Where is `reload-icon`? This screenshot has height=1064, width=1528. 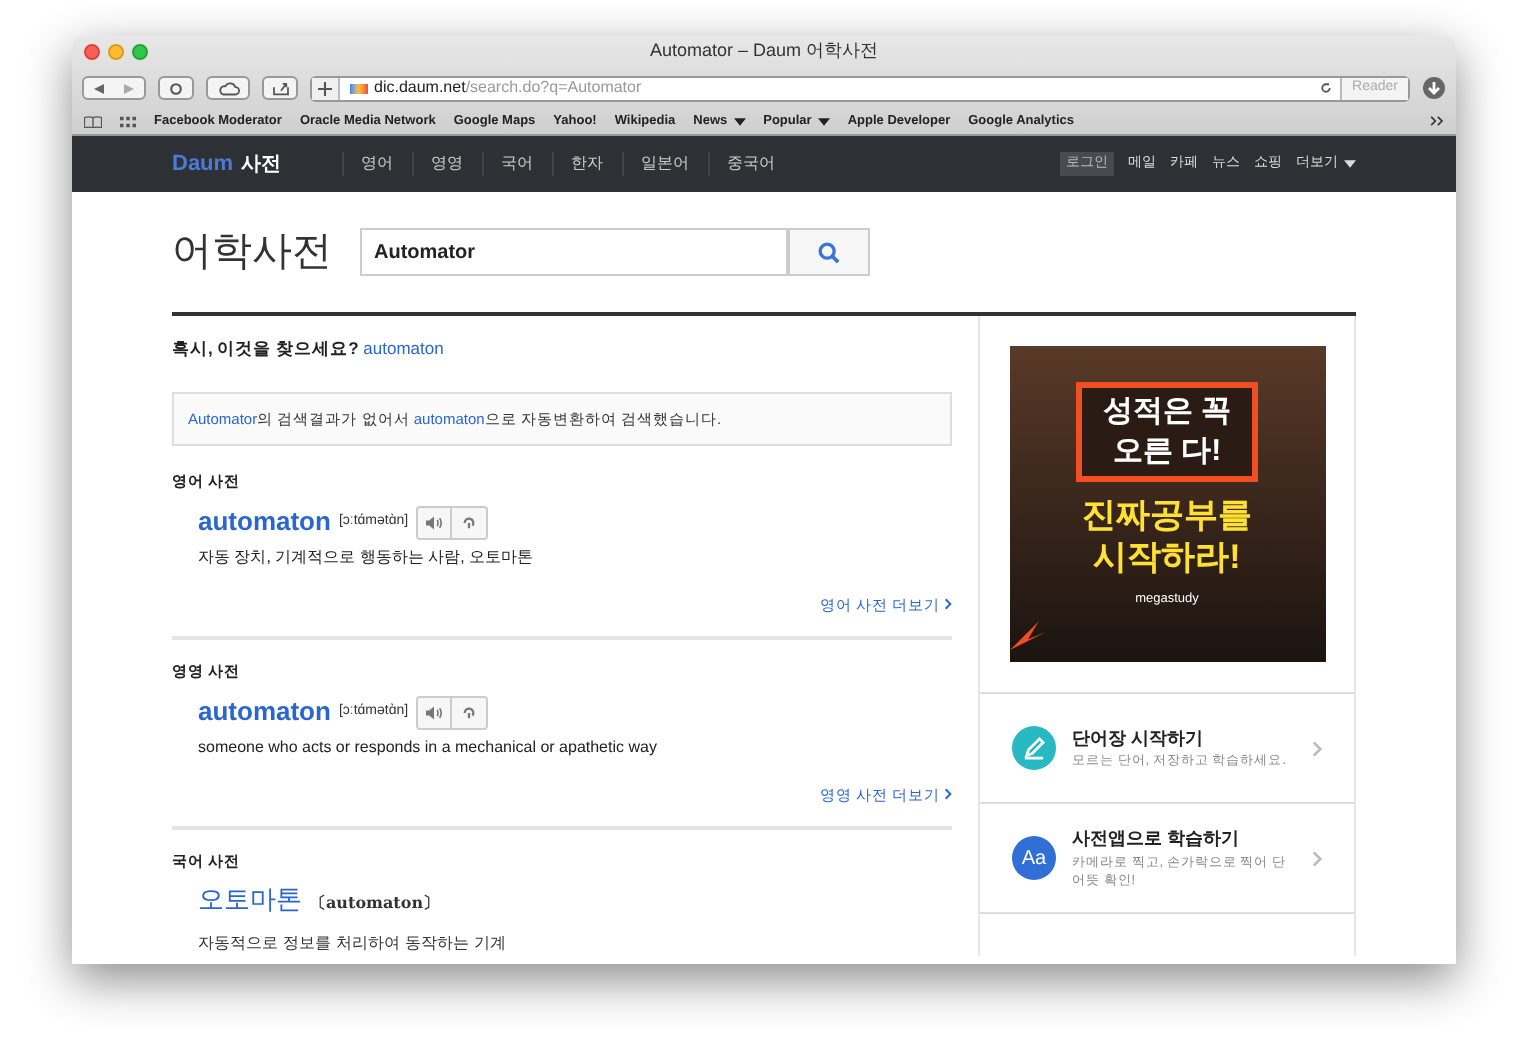 reload-icon is located at coordinates (1326, 88).